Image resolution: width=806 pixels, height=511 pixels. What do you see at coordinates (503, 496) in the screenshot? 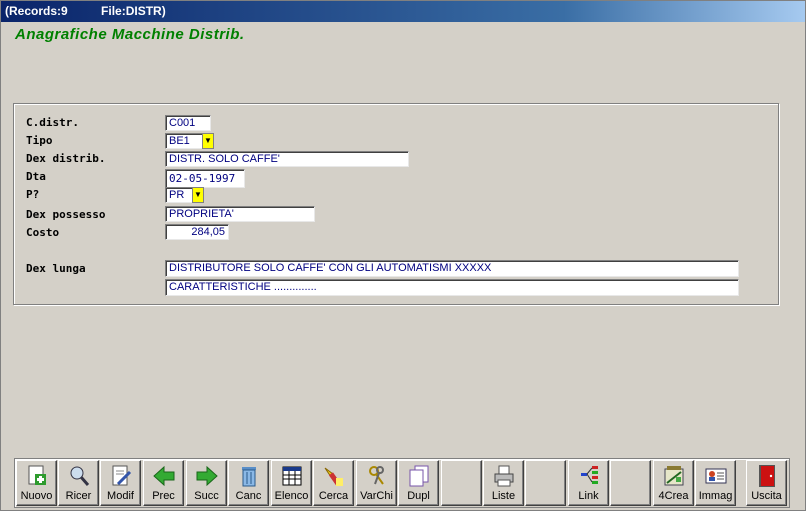
I see `liste-label: Liste` at bounding box center [503, 496].